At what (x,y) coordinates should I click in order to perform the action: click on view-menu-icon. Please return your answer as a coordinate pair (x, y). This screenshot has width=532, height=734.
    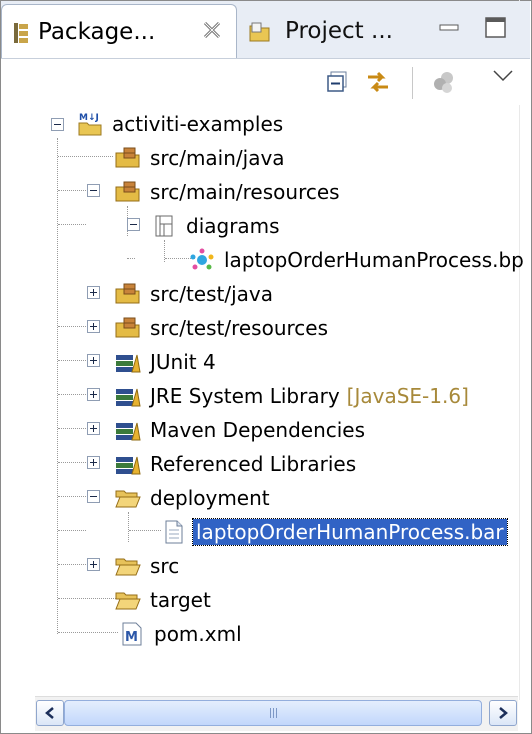
    Looking at the image, I should click on (443, 82).